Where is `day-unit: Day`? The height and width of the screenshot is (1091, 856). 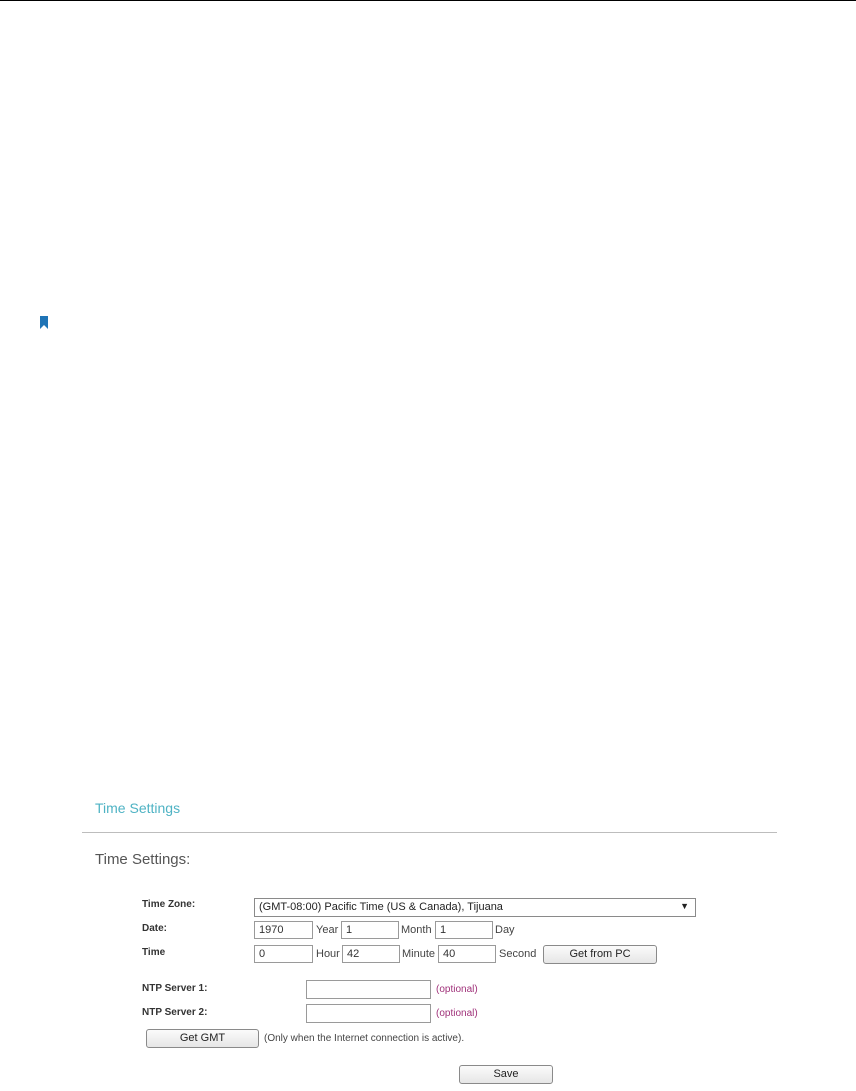 day-unit: Day is located at coordinates (505, 930).